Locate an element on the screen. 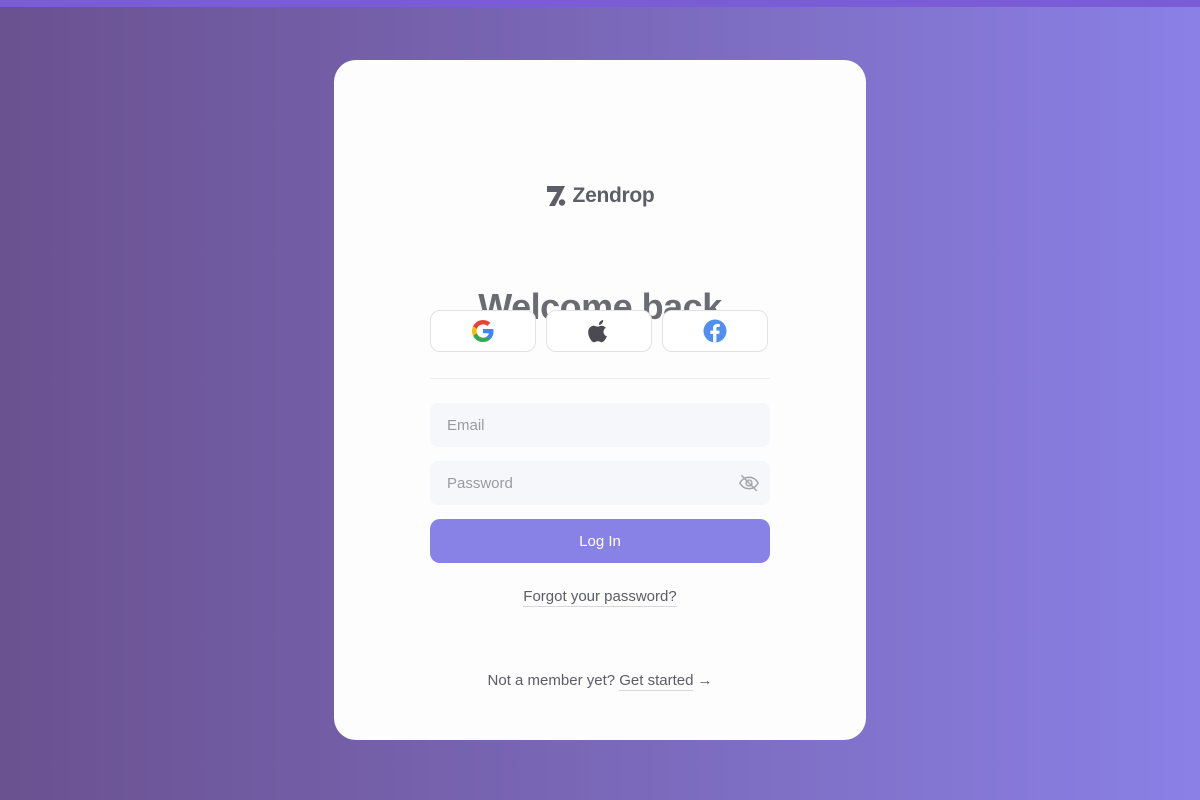 The width and height of the screenshot is (1200, 800). zendrop-logo-icon is located at coordinates (555, 196).